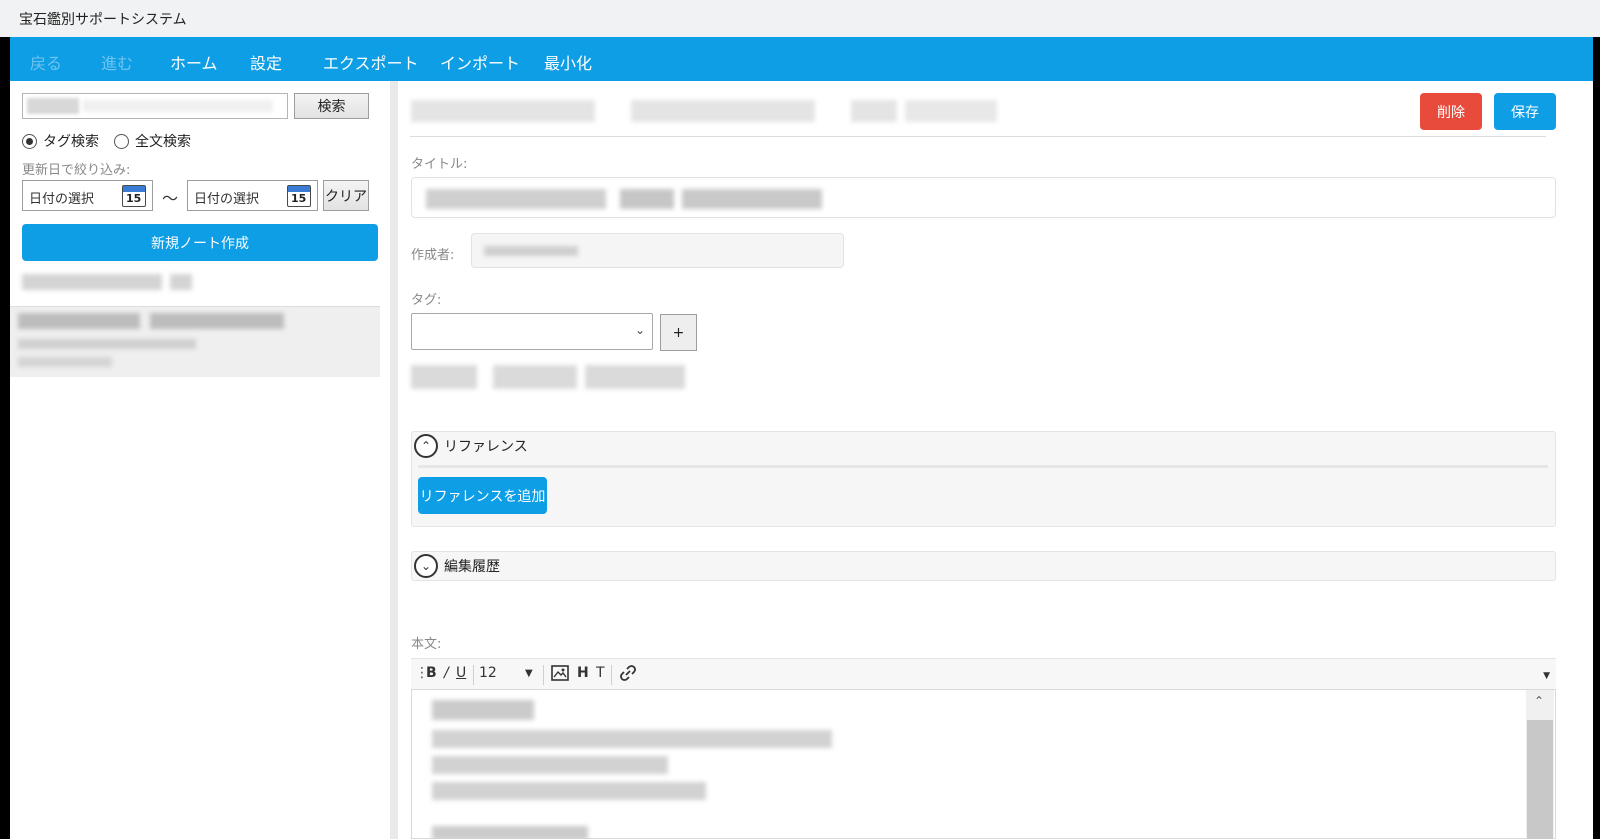 This screenshot has width=1600, height=839. What do you see at coordinates (194, 62) in the screenshot?
I see `menu-home: ホーム` at bounding box center [194, 62].